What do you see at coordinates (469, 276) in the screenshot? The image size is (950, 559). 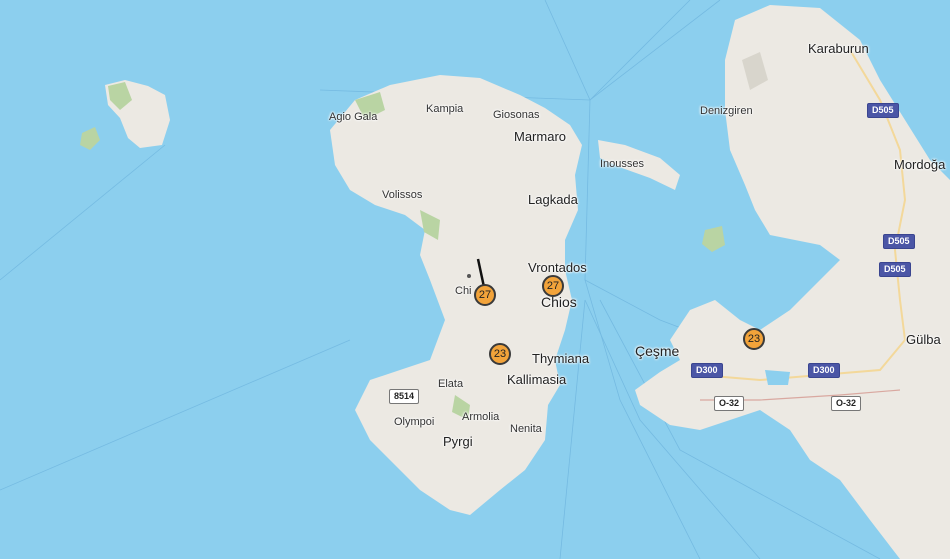 I see `marker-dot` at bounding box center [469, 276].